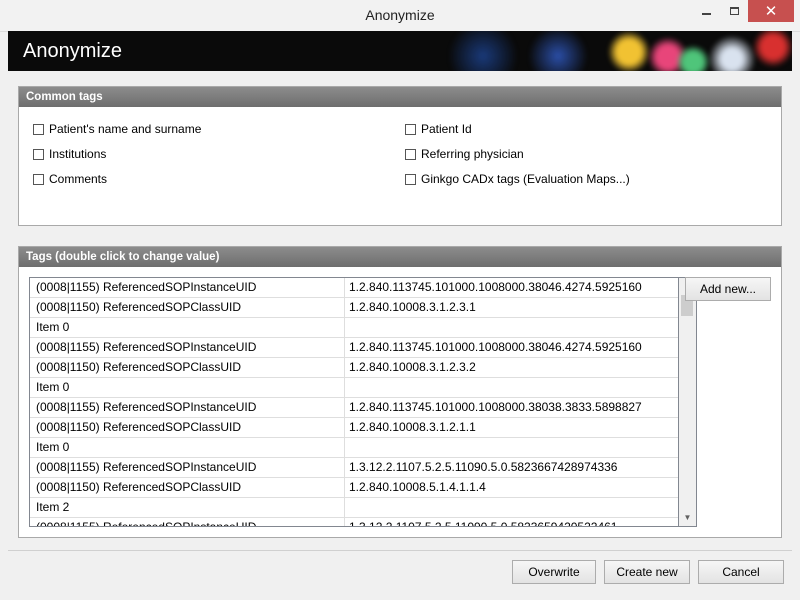  Describe the element at coordinates (525, 179) in the screenshot. I see `checkbox-label: Ginkgo CADx tags (Evaluation Maps...)` at that location.